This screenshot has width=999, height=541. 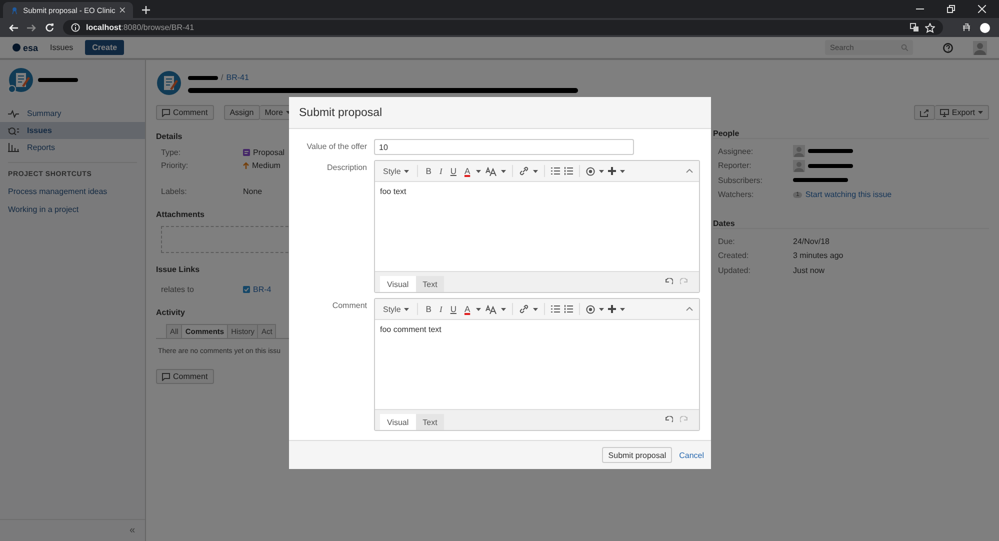 I want to click on field-label: Priority:, so click(x=175, y=165).